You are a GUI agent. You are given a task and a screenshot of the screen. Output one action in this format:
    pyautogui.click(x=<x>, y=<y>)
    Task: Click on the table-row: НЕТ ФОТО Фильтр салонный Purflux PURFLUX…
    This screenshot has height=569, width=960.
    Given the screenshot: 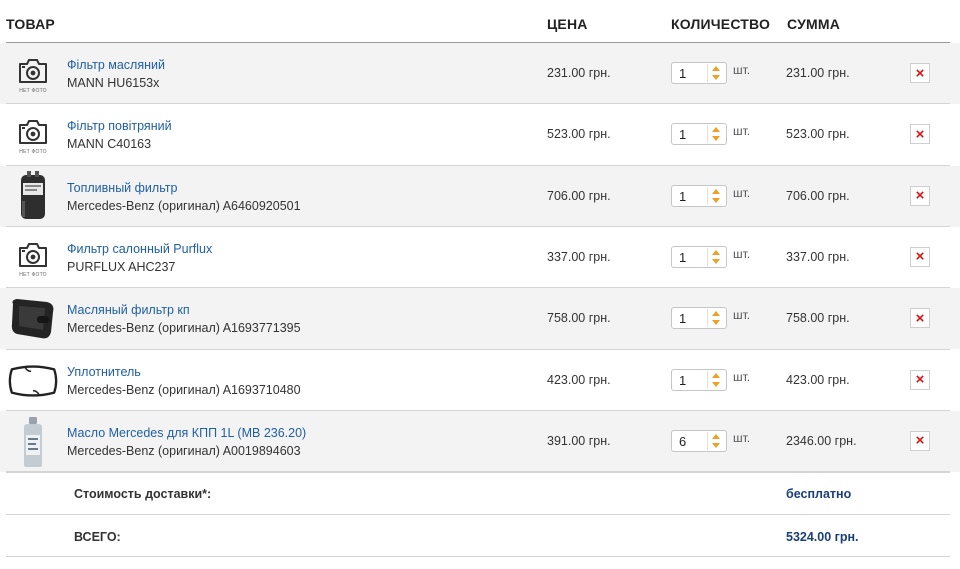 What is the action you would take?
    pyautogui.click(x=480, y=257)
    